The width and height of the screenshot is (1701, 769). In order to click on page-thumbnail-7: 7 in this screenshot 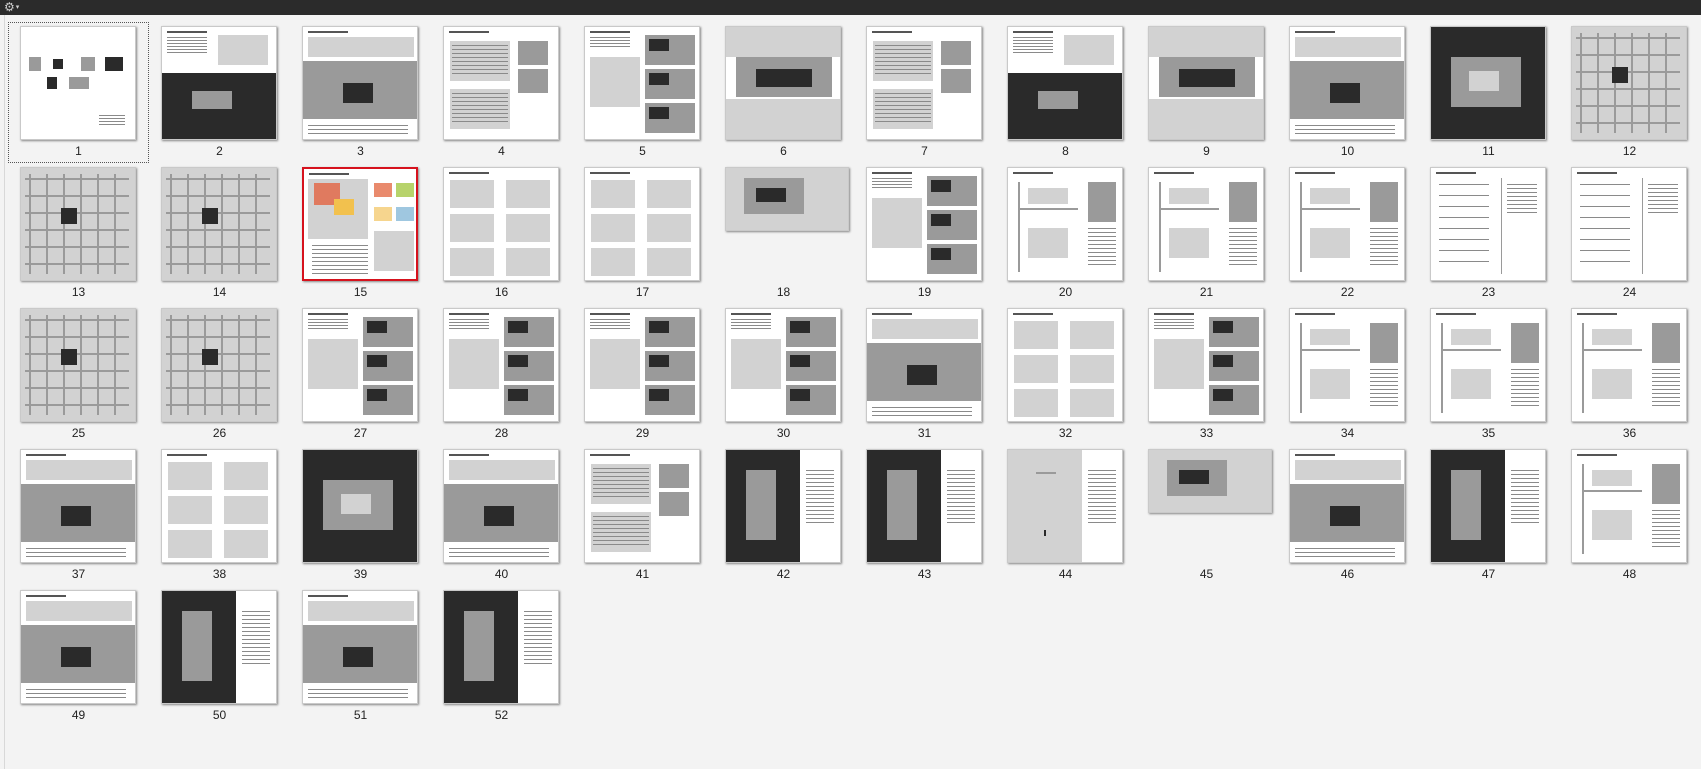, I will do `click(924, 92)`.